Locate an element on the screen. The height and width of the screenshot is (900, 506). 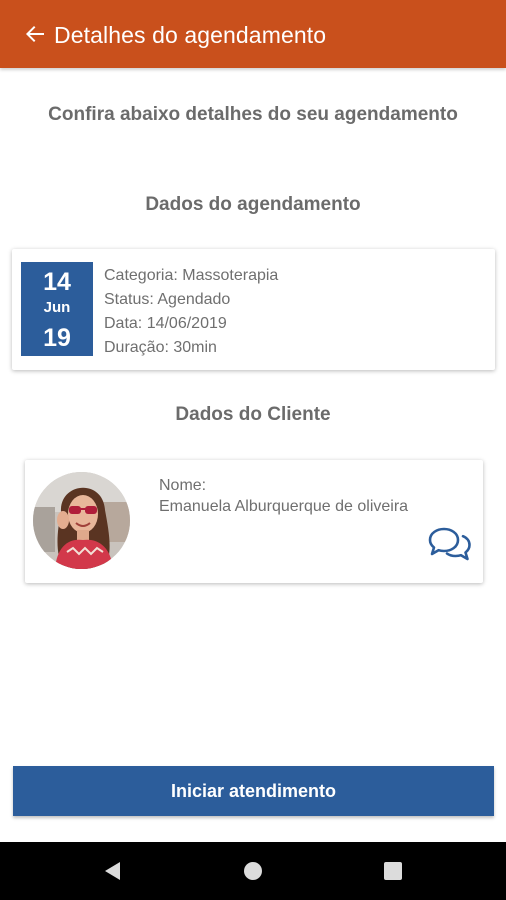
date-day: 14 is located at coordinates (57, 282).